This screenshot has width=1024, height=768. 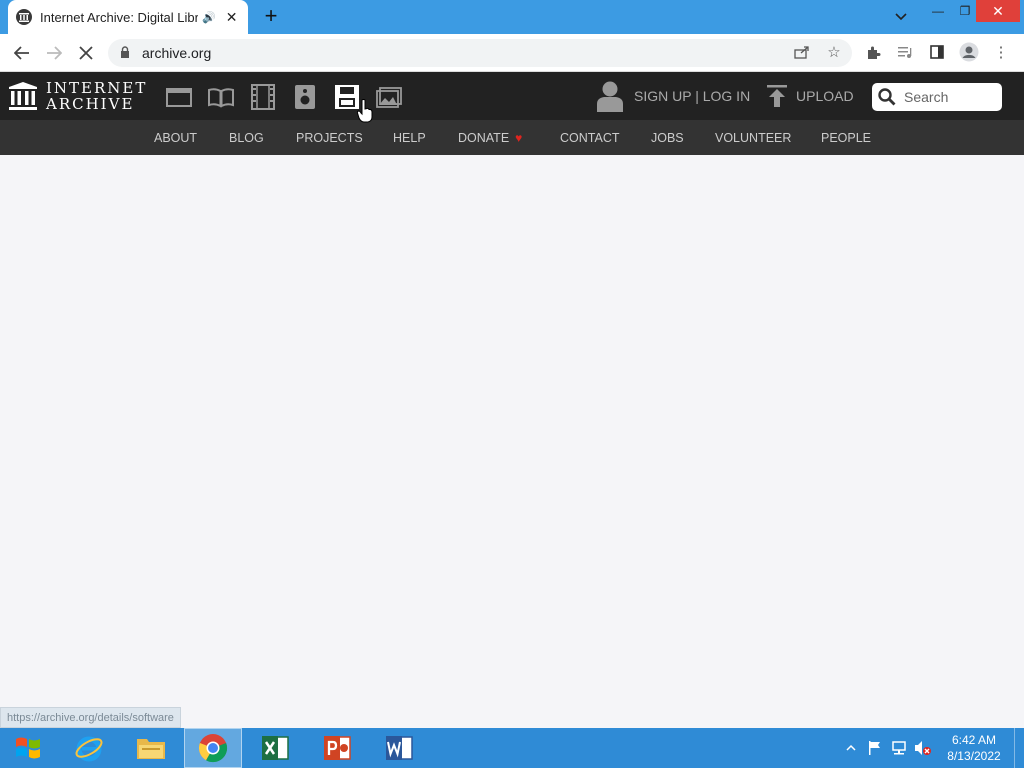 I want to click on link-status-bubble: https://archive.org/details/software, so click(x=90, y=717).